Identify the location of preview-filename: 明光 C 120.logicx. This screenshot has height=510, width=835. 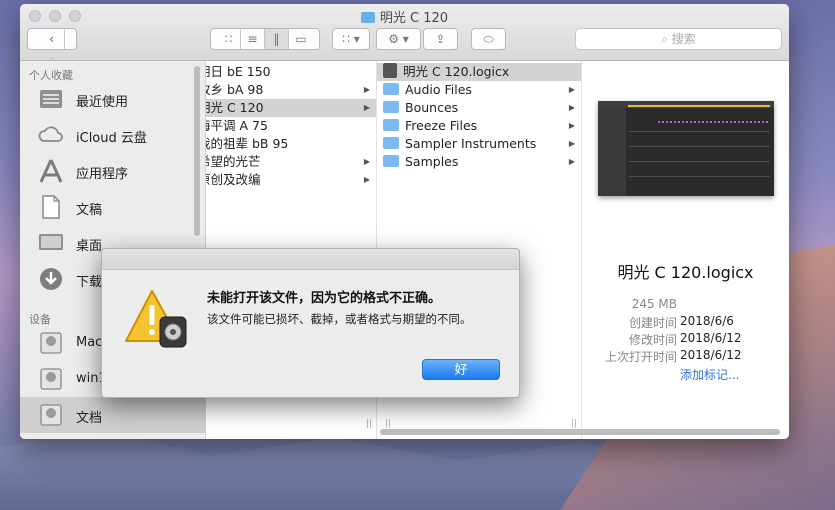
(685, 272).